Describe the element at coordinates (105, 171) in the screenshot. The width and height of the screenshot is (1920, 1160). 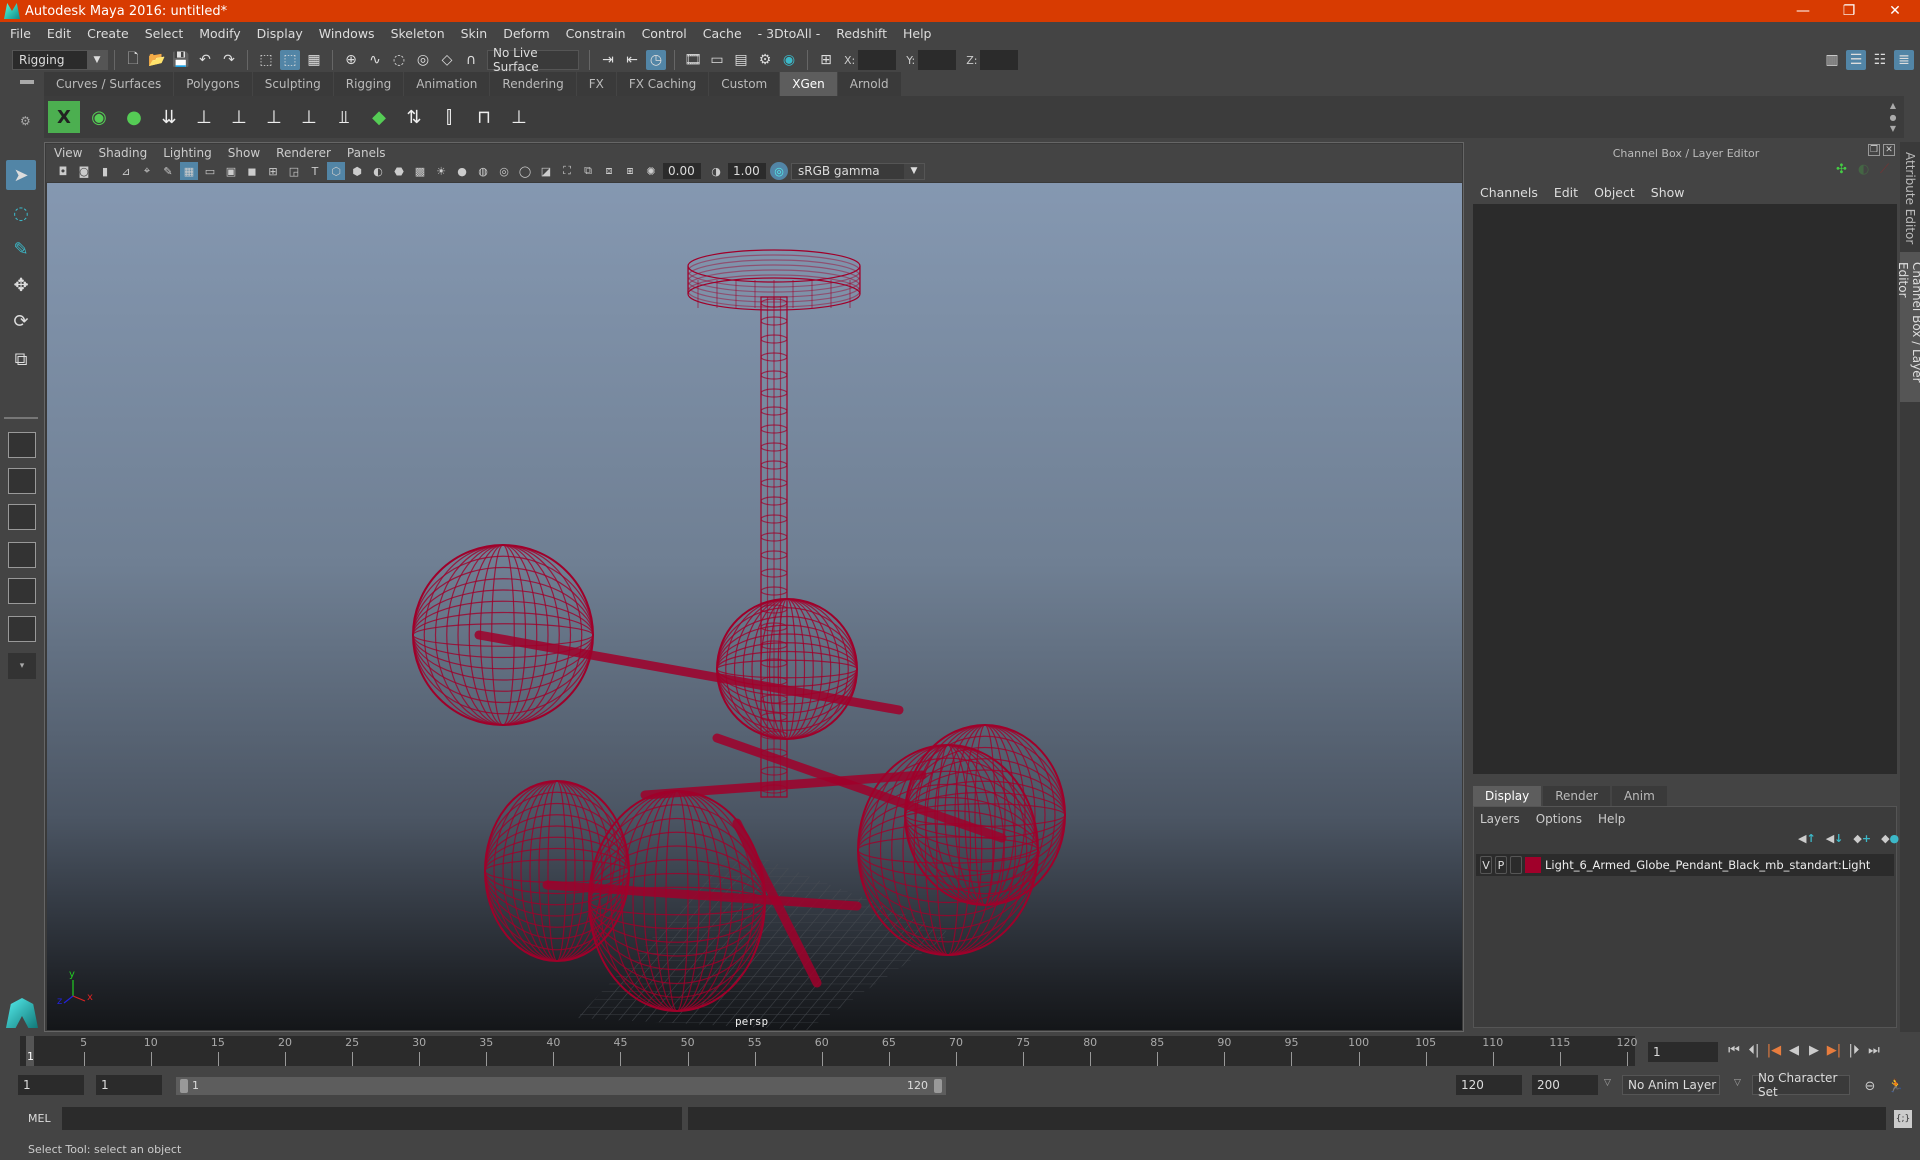
I see `bookmark-icon: ▮` at that location.